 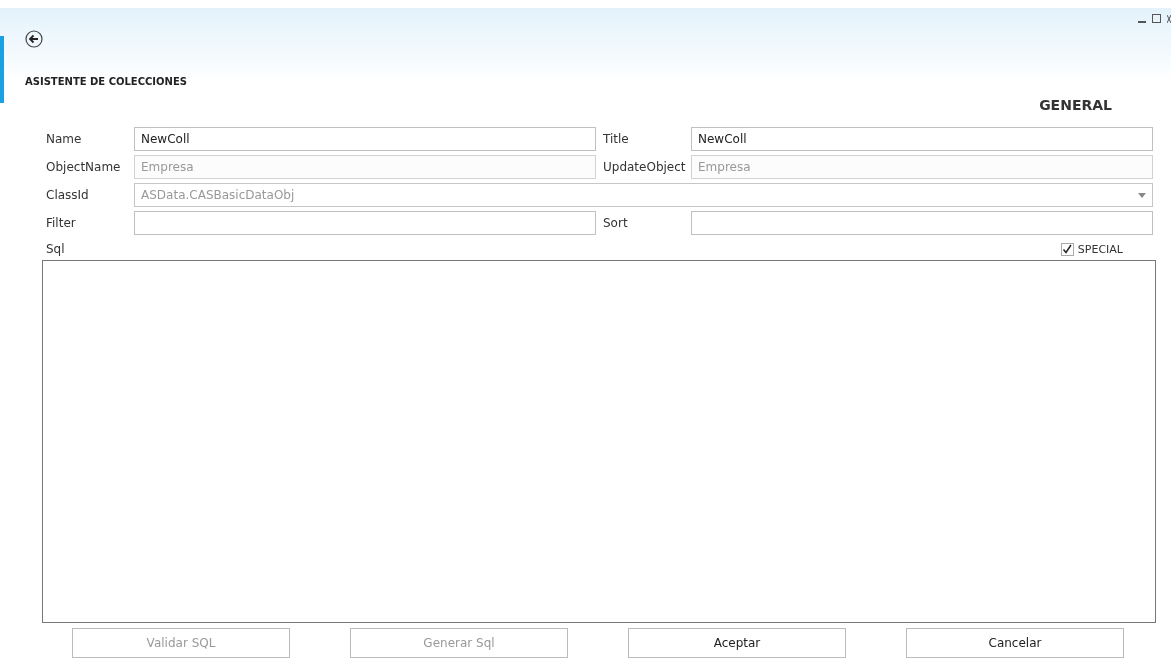 What do you see at coordinates (1100, 249) in the screenshot?
I see `checkbox-label: SPECIAL` at bounding box center [1100, 249].